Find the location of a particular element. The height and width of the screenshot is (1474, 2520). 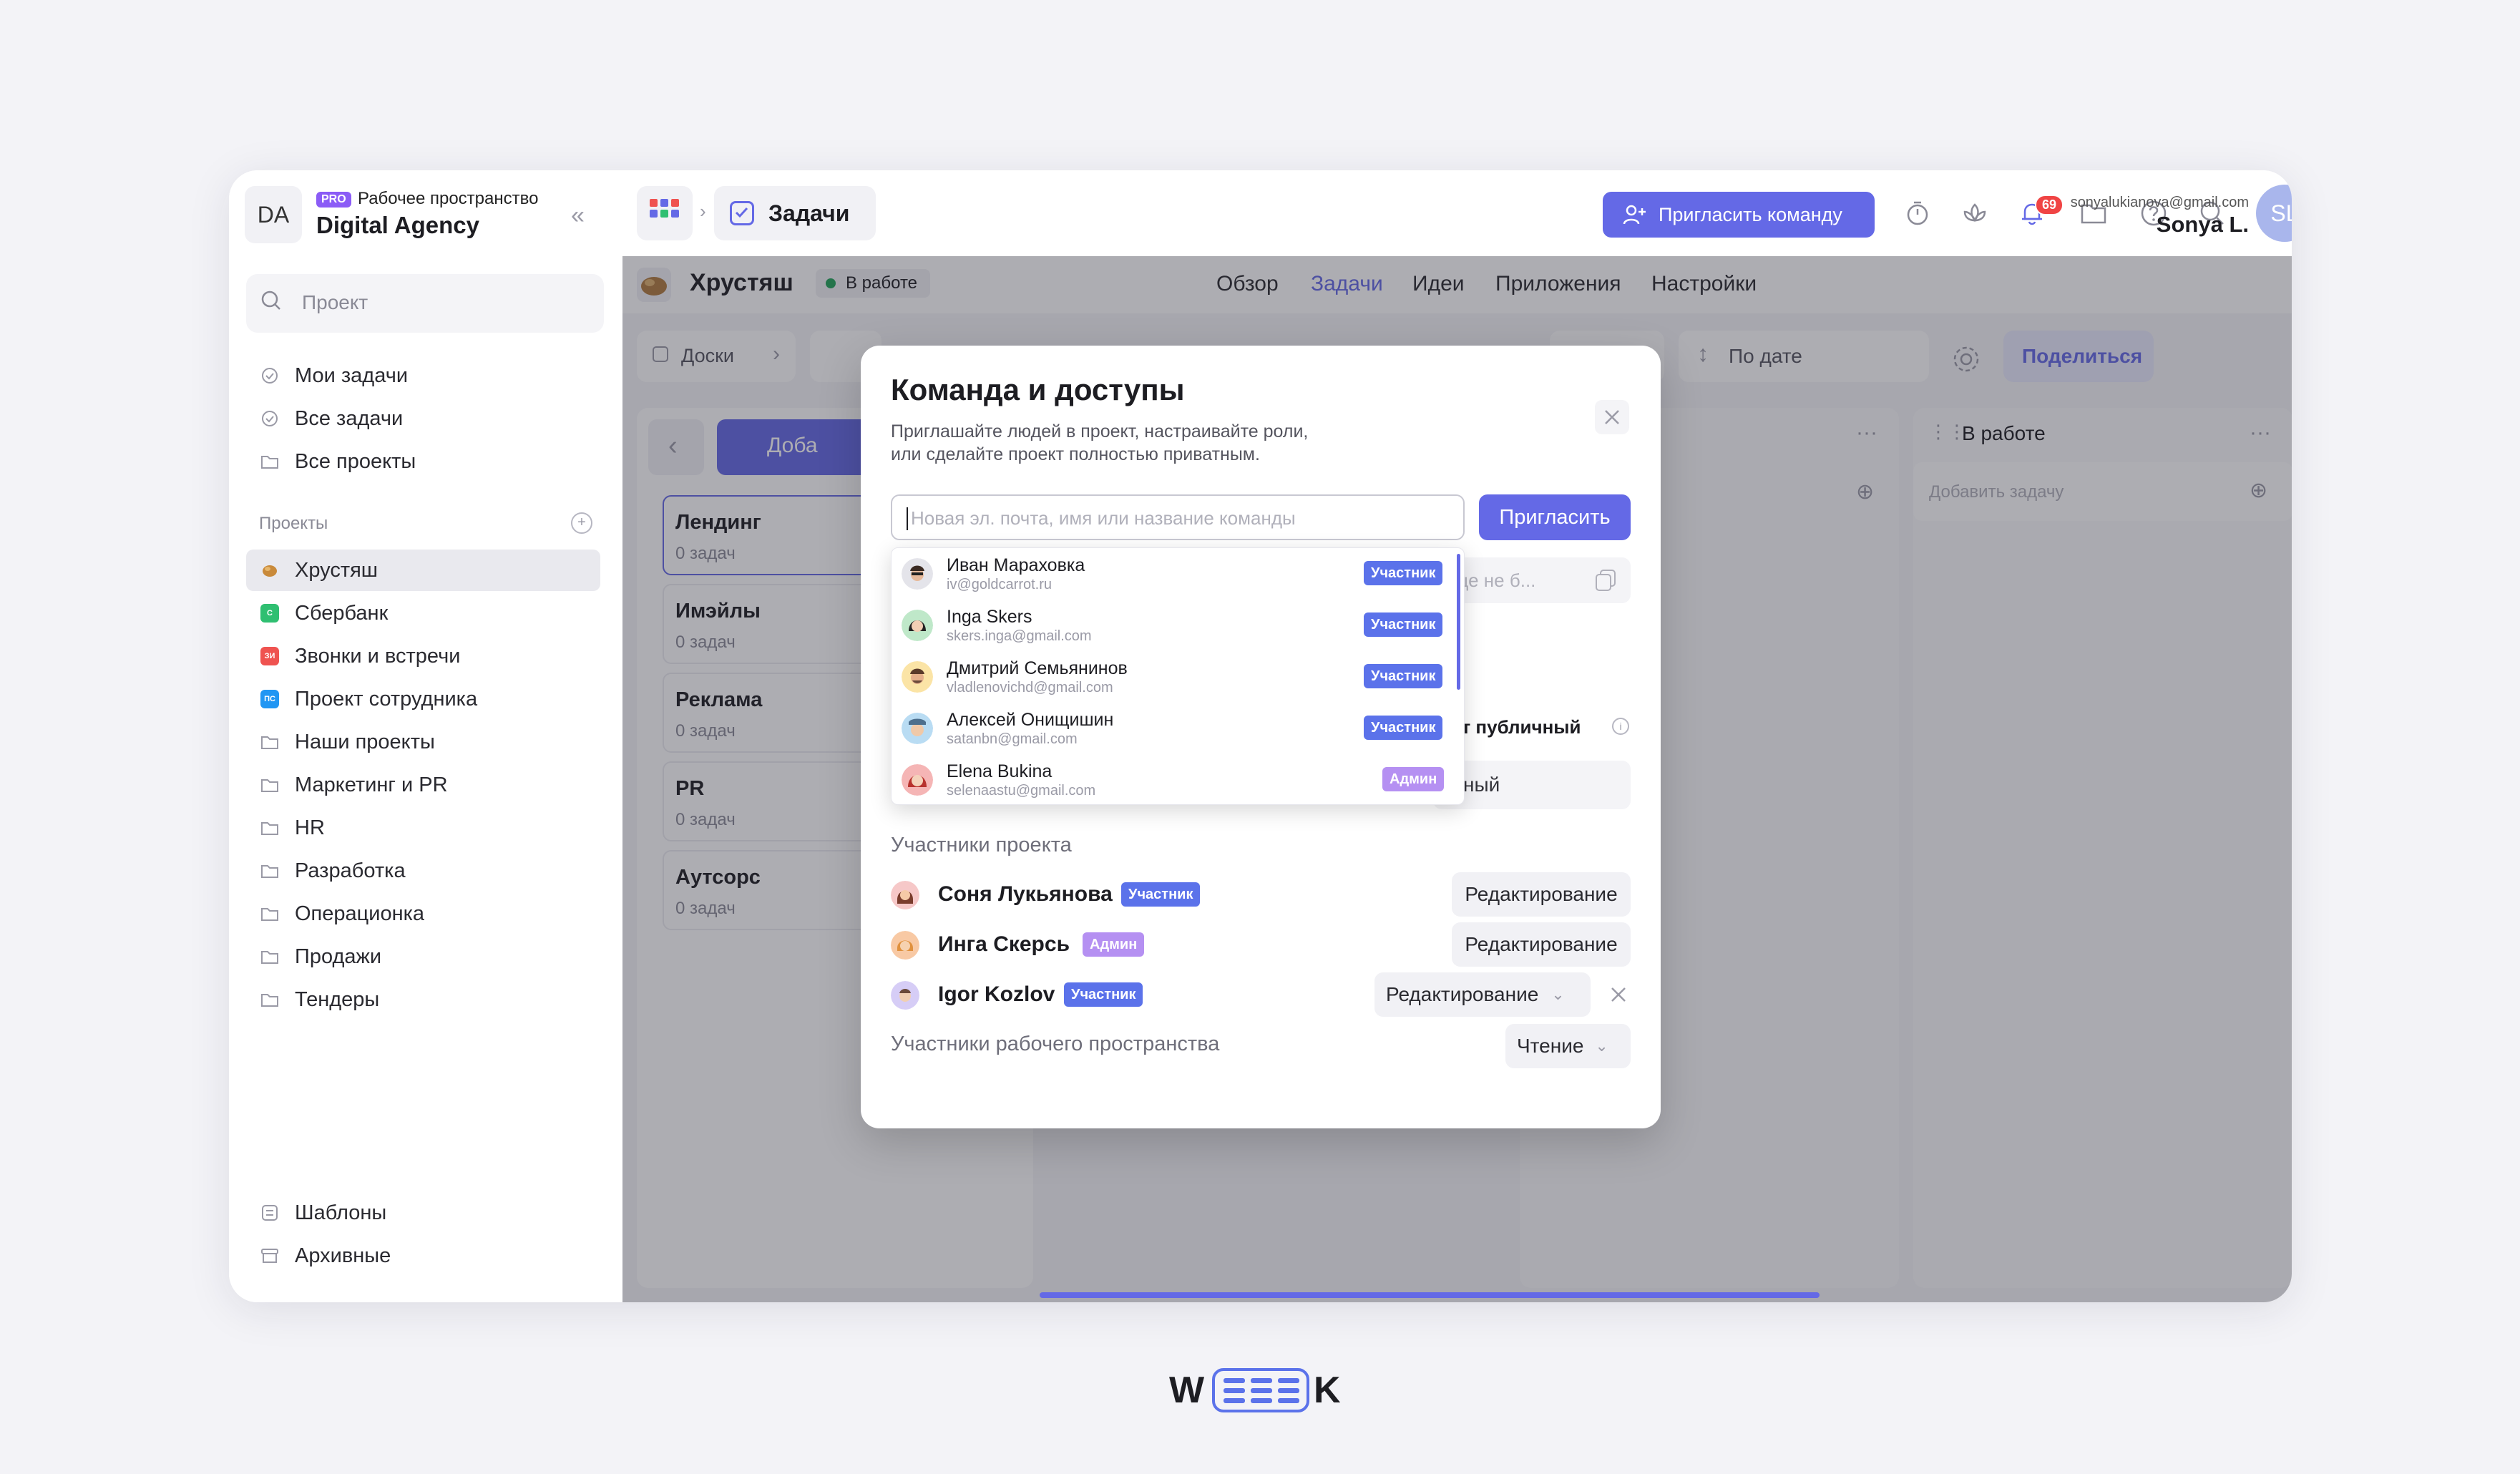

modal-title: Команда и доступы is located at coordinates (1038, 389).